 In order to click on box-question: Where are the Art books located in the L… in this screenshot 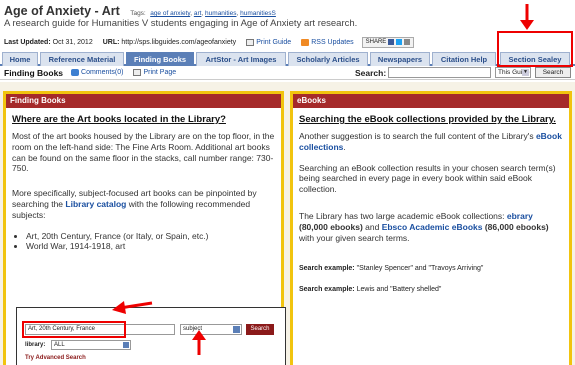, I will do `click(119, 119)`.